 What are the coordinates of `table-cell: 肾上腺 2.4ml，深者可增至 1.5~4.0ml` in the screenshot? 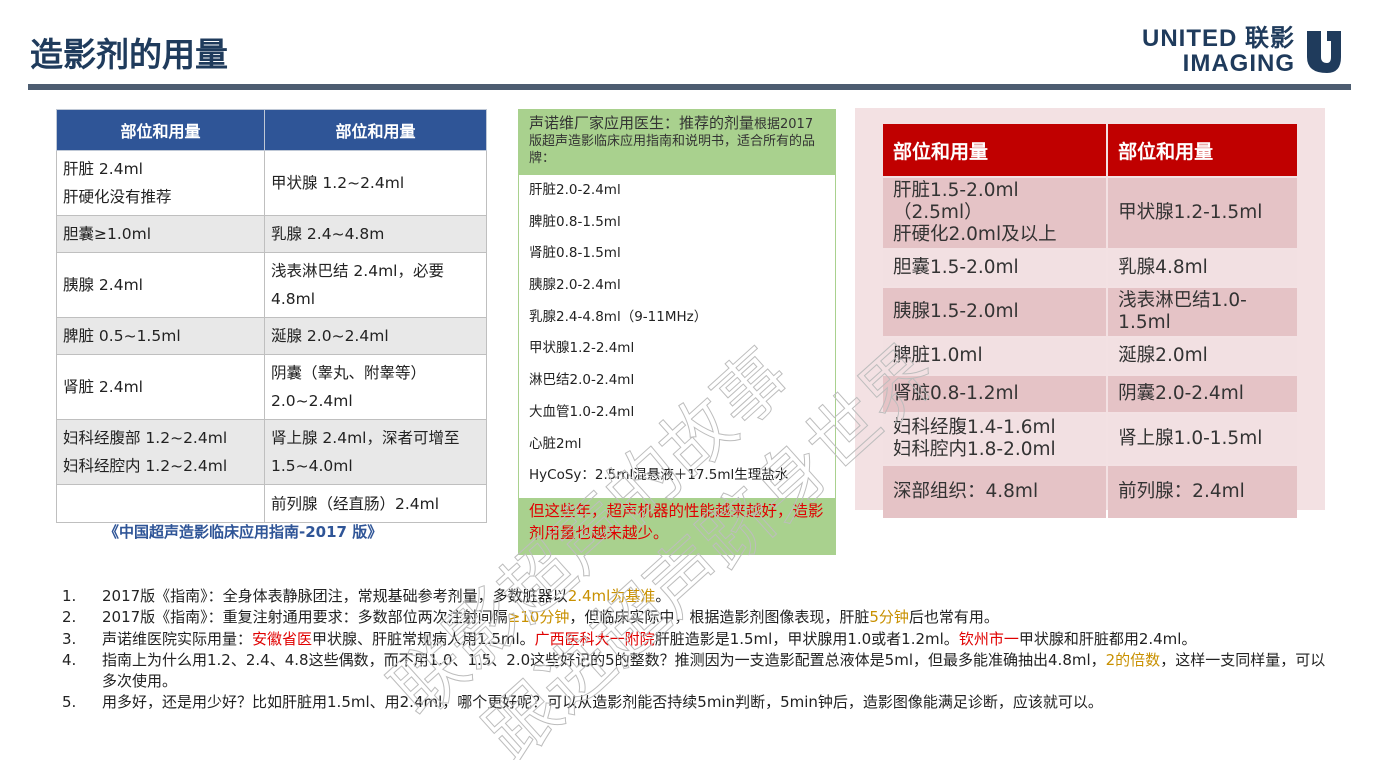 It's located at (375, 452).